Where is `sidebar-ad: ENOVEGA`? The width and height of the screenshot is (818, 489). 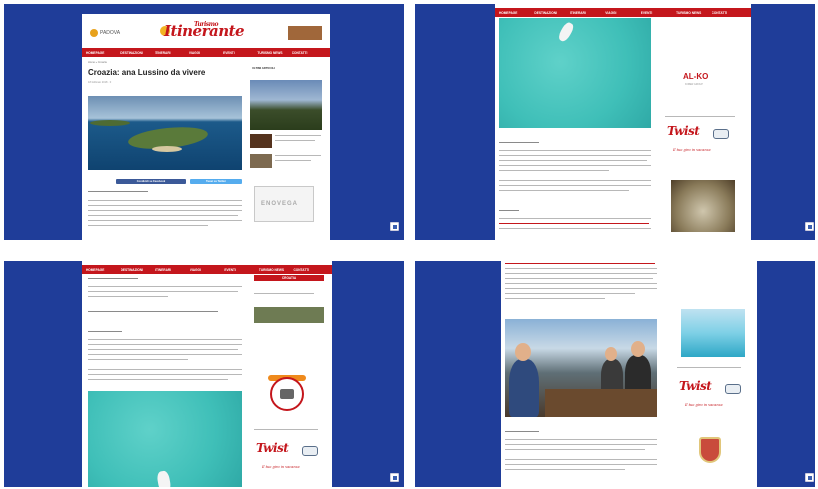 sidebar-ad: ENOVEGA is located at coordinates (284, 204).